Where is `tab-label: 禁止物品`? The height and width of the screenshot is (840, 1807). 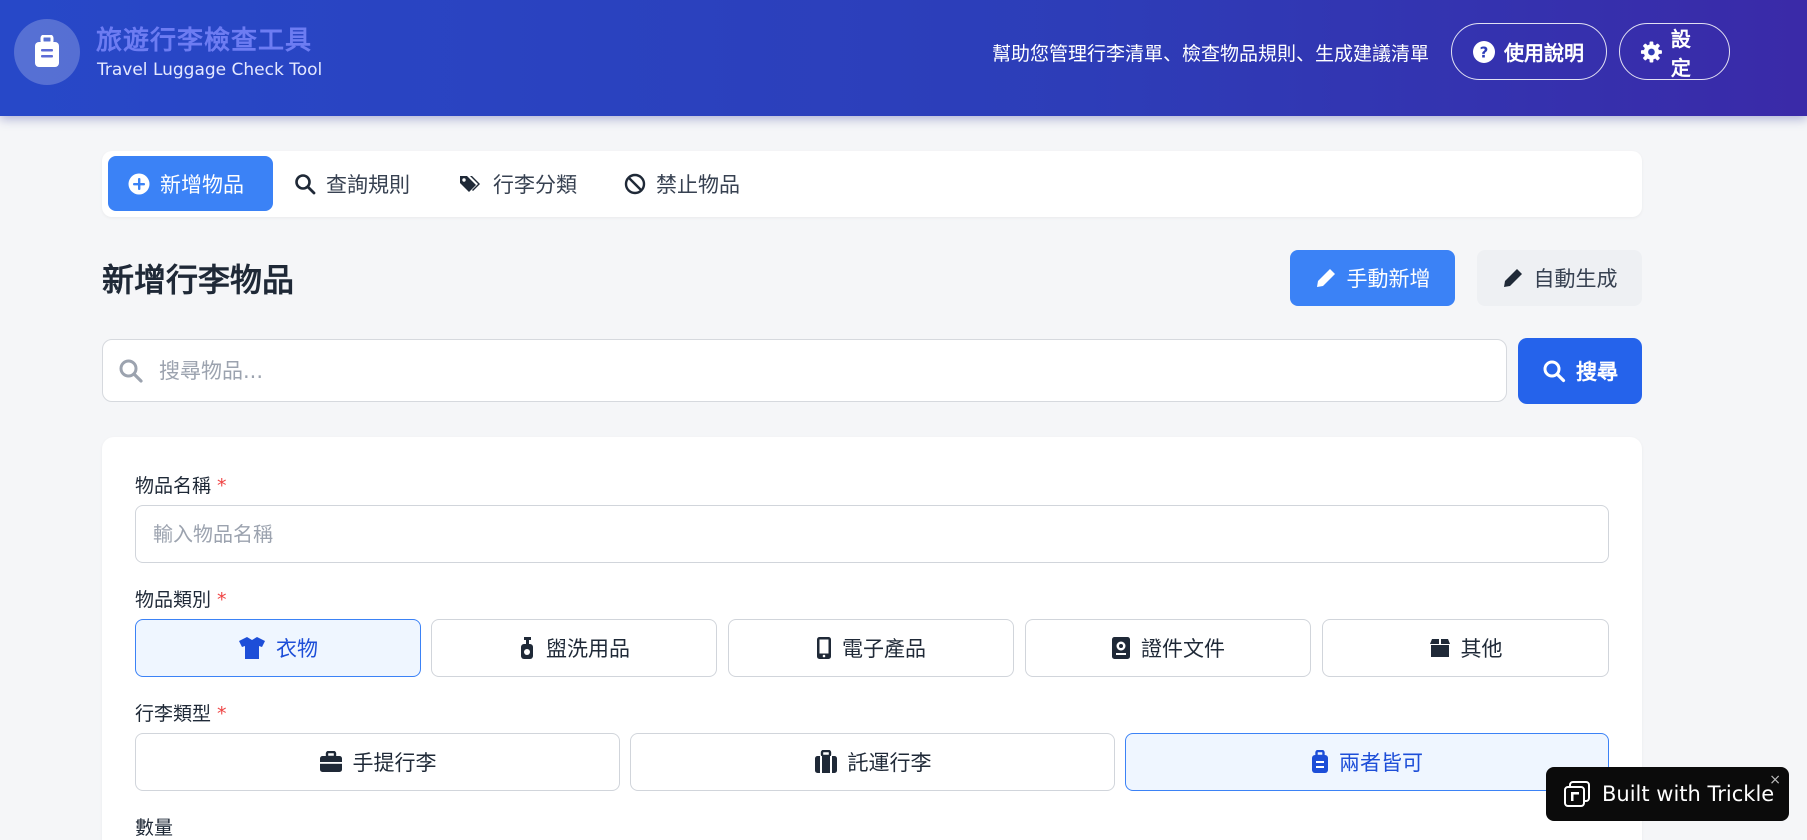 tab-label: 禁止物品 is located at coordinates (698, 184).